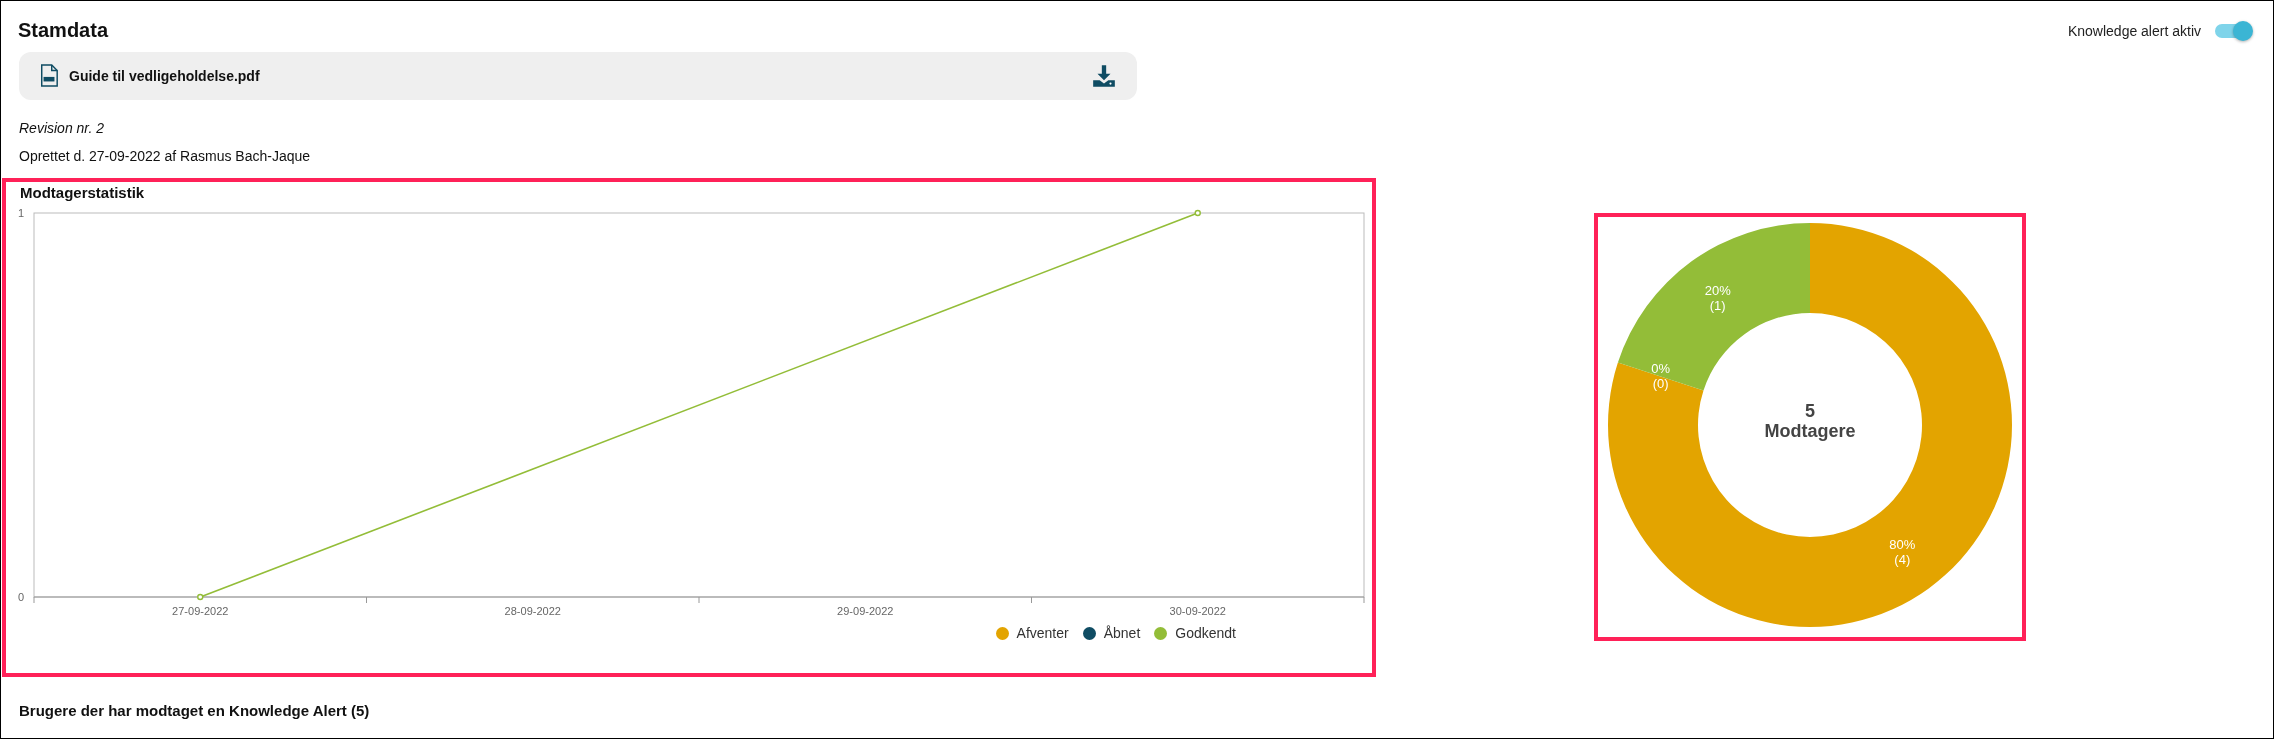 The height and width of the screenshot is (739, 2274). I want to click on section-title: Modtagerstatistik, so click(83, 192).